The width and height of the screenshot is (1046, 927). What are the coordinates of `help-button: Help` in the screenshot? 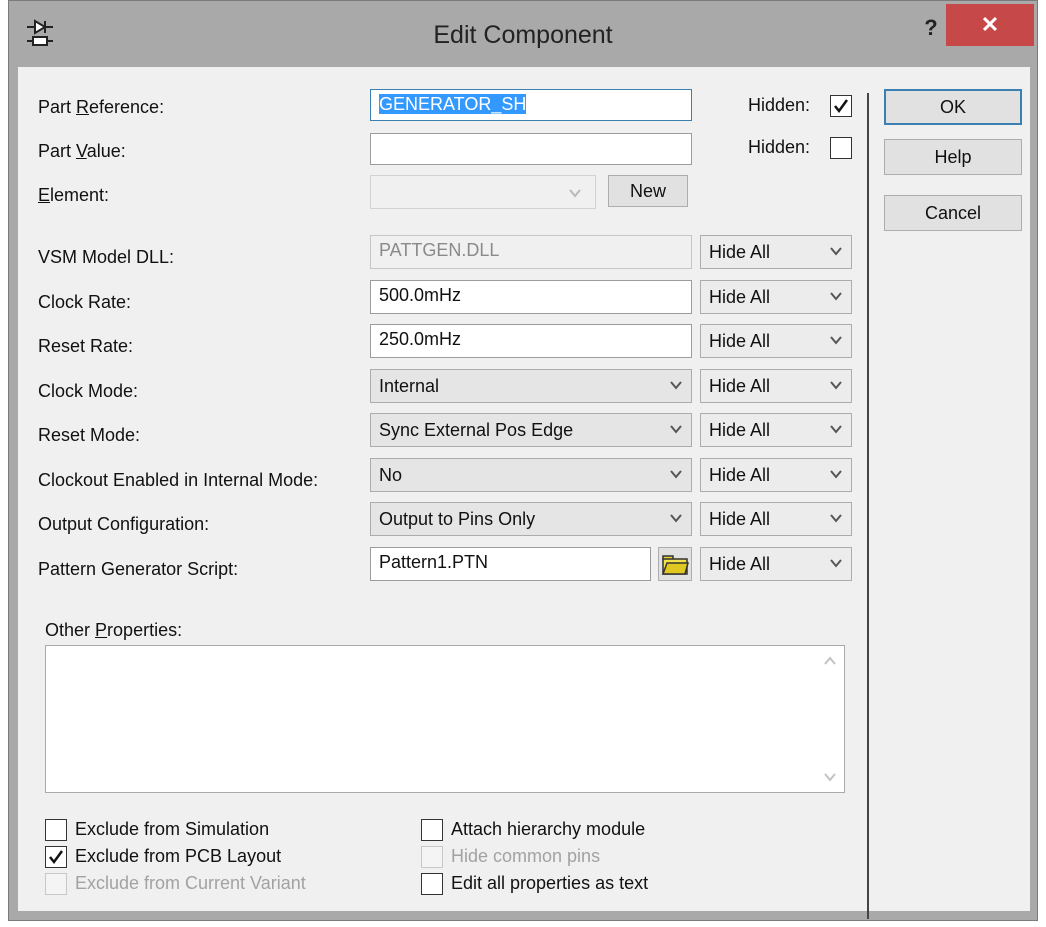 It's located at (953, 157).